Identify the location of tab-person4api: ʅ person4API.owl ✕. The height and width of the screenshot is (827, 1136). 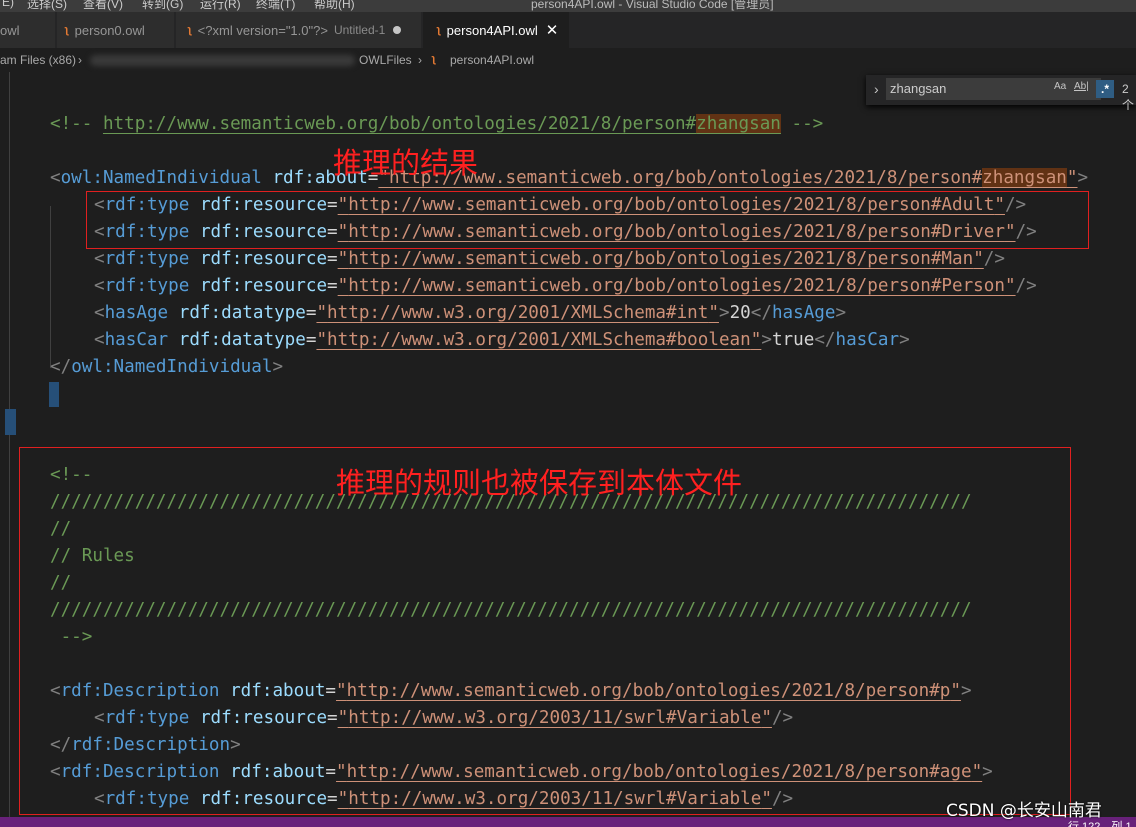
(496, 30).